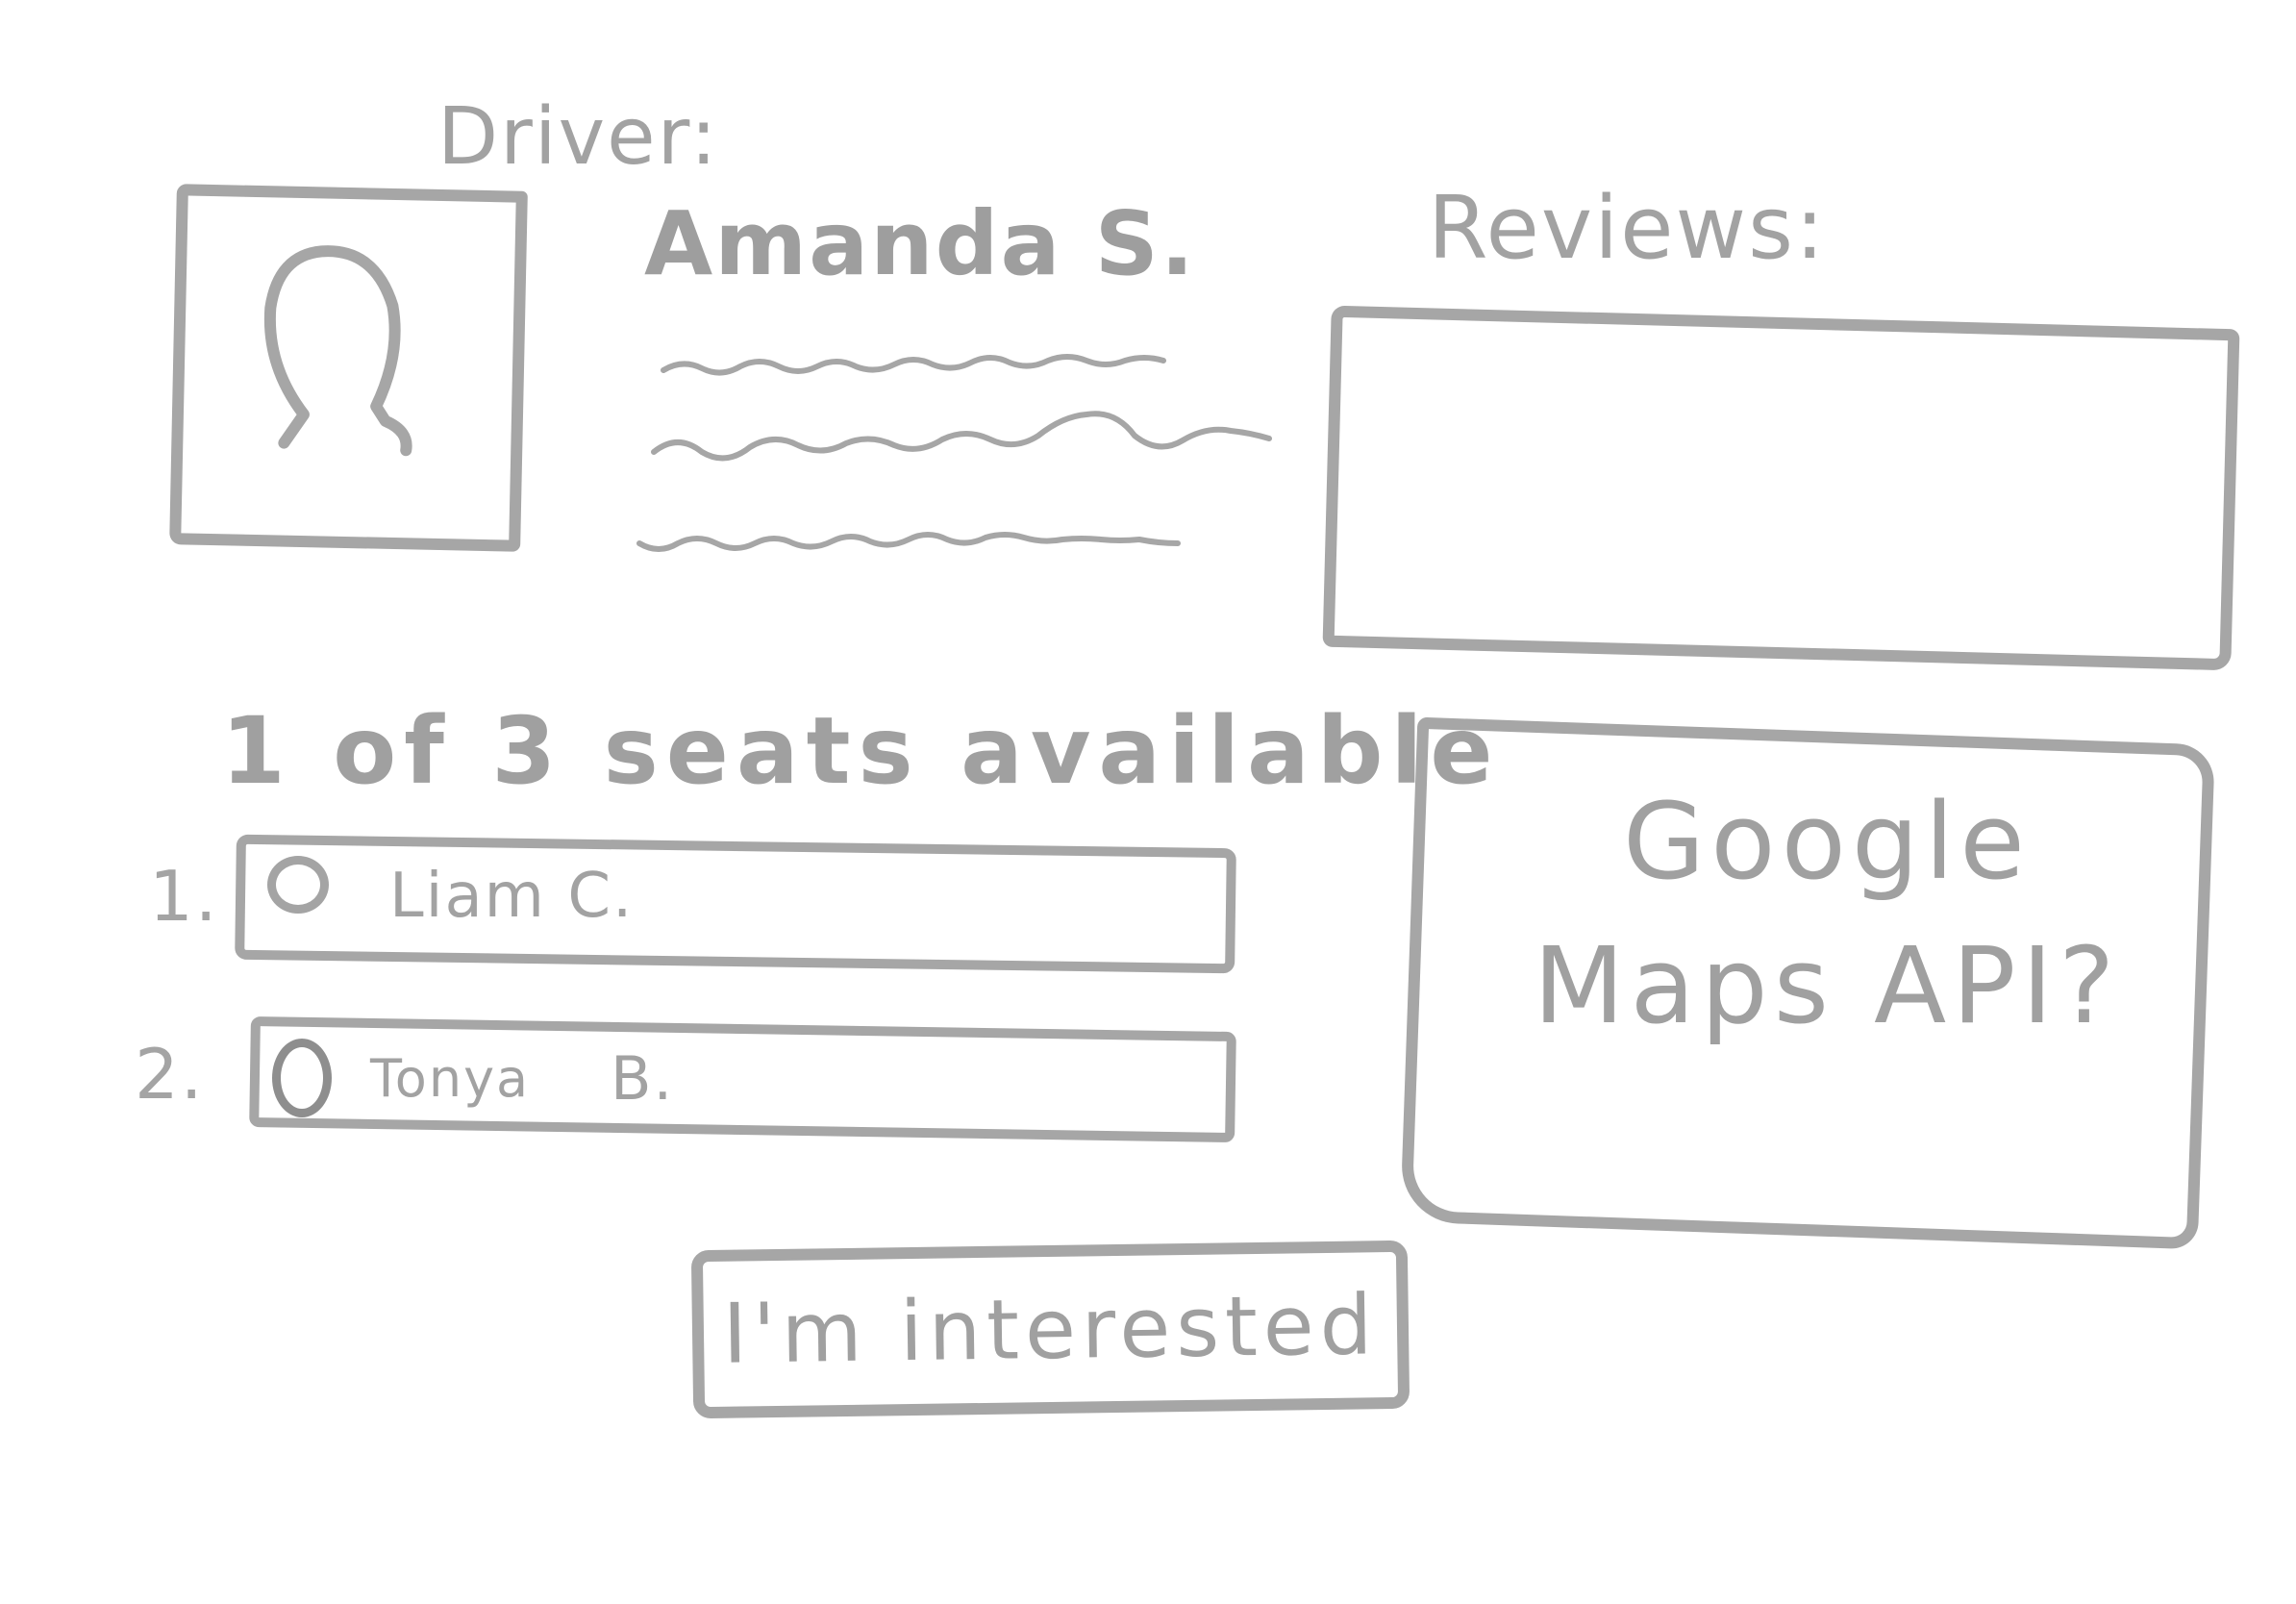 Image resolution: width=2296 pixels, height=1604 pixels. What do you see at coordinates (1827, 841) in the screenshot?
I see `map-line-1: Google` at bounding box center [1827, 841].